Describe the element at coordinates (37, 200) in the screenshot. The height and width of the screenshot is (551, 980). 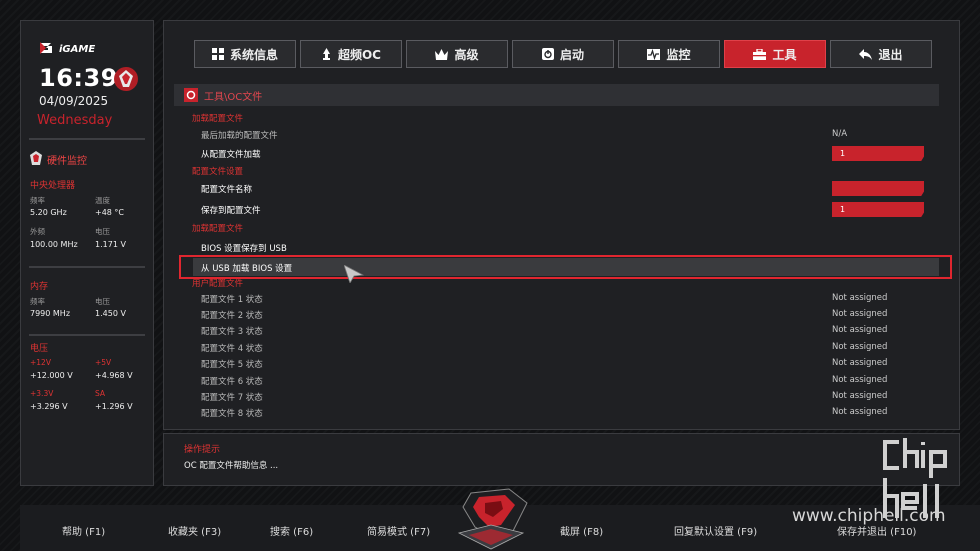
I see `cpu-freq-label: 频率` at that location.